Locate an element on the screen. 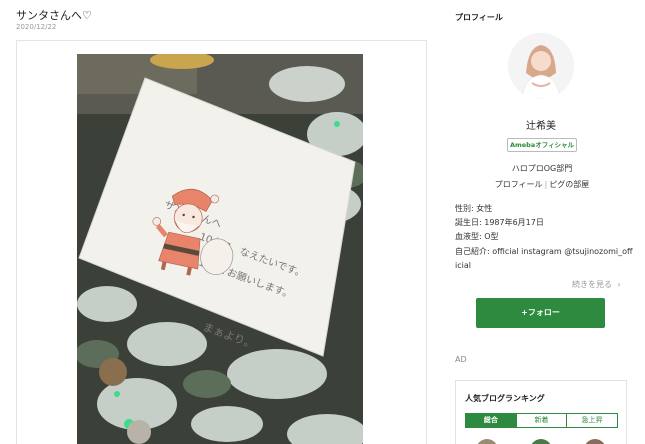 The width and height of the screenshot is (645, 444). info-gender: 性別: 女性 is located at coordinates (474, 208).